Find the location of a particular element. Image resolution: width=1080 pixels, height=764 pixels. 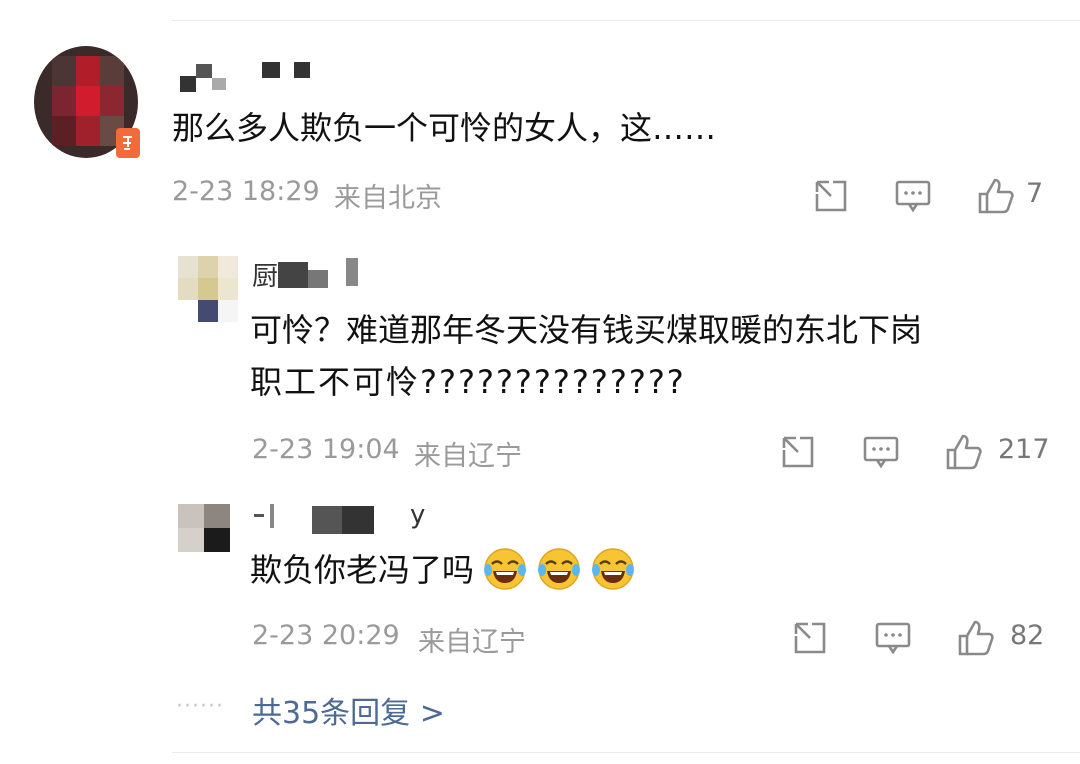

reply-text: 欺负你老冯了吗 is located at coordinates (443, 570).